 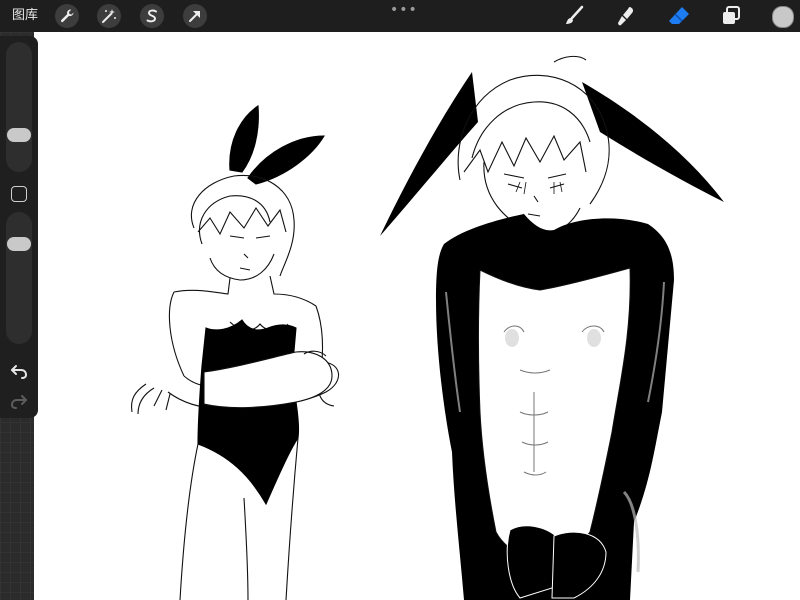 What do you see at coordinates (429, 154) in the screenshot?
I see `right-figure-ear-left` at bounding box center [429, 154].